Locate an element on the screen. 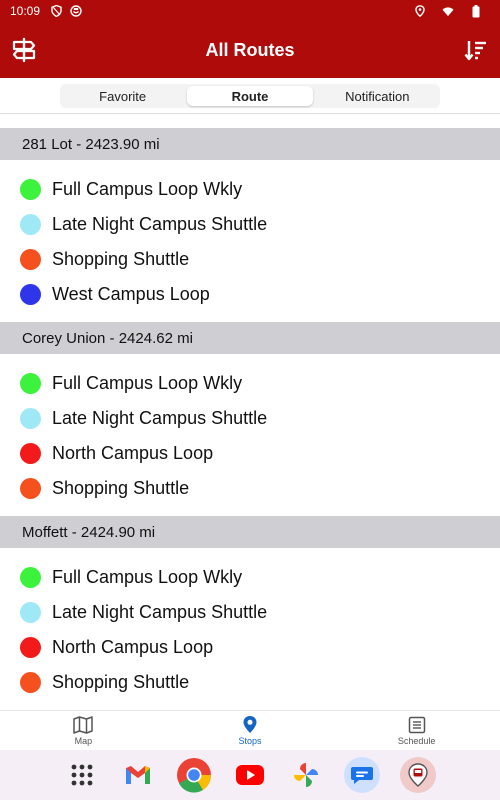  app-bar: All Routes is located at coordinates (250, 50).